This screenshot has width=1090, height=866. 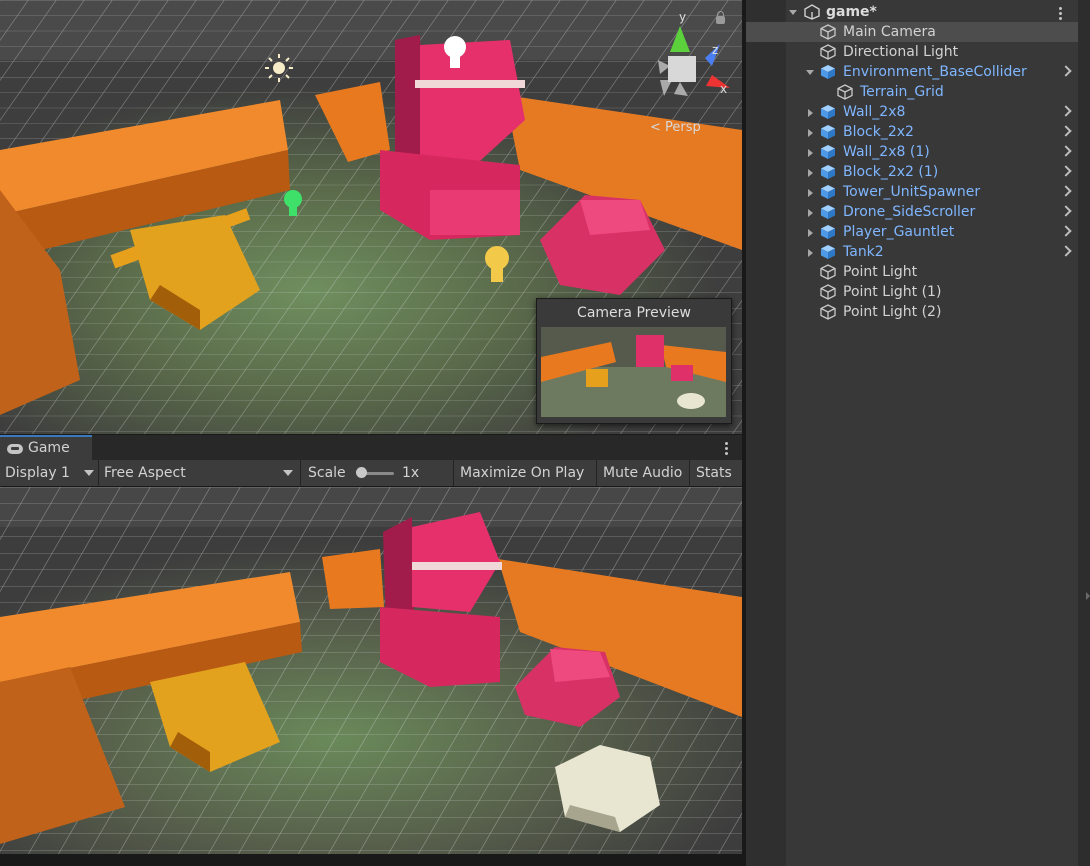 What do you see at coordinates (716, 473) in the screenshot?
I see `stats-toggle: Stats` at bounding box center [716, 473].